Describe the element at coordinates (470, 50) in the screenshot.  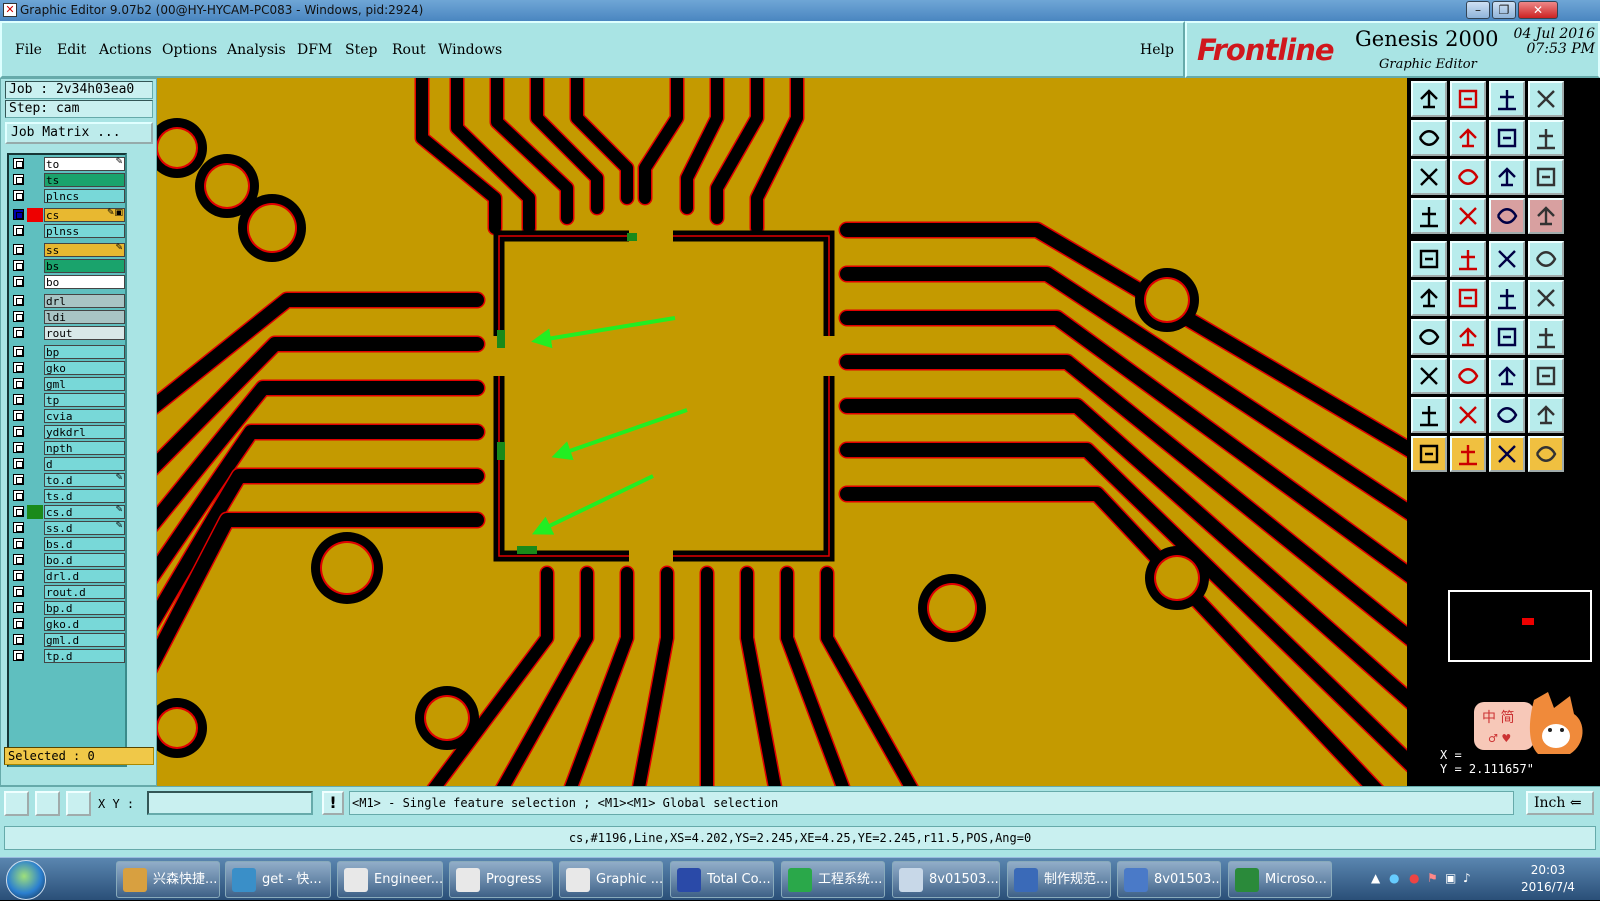
I see `menu-windows: Windows` at that location.